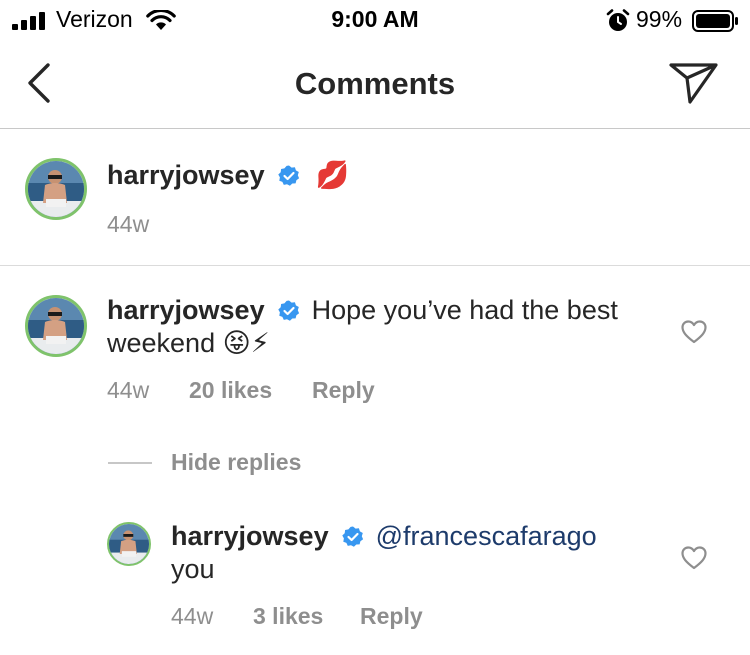 The image size is (750, 655). I want to click on like-count: 20 likes, so click(230, 390).